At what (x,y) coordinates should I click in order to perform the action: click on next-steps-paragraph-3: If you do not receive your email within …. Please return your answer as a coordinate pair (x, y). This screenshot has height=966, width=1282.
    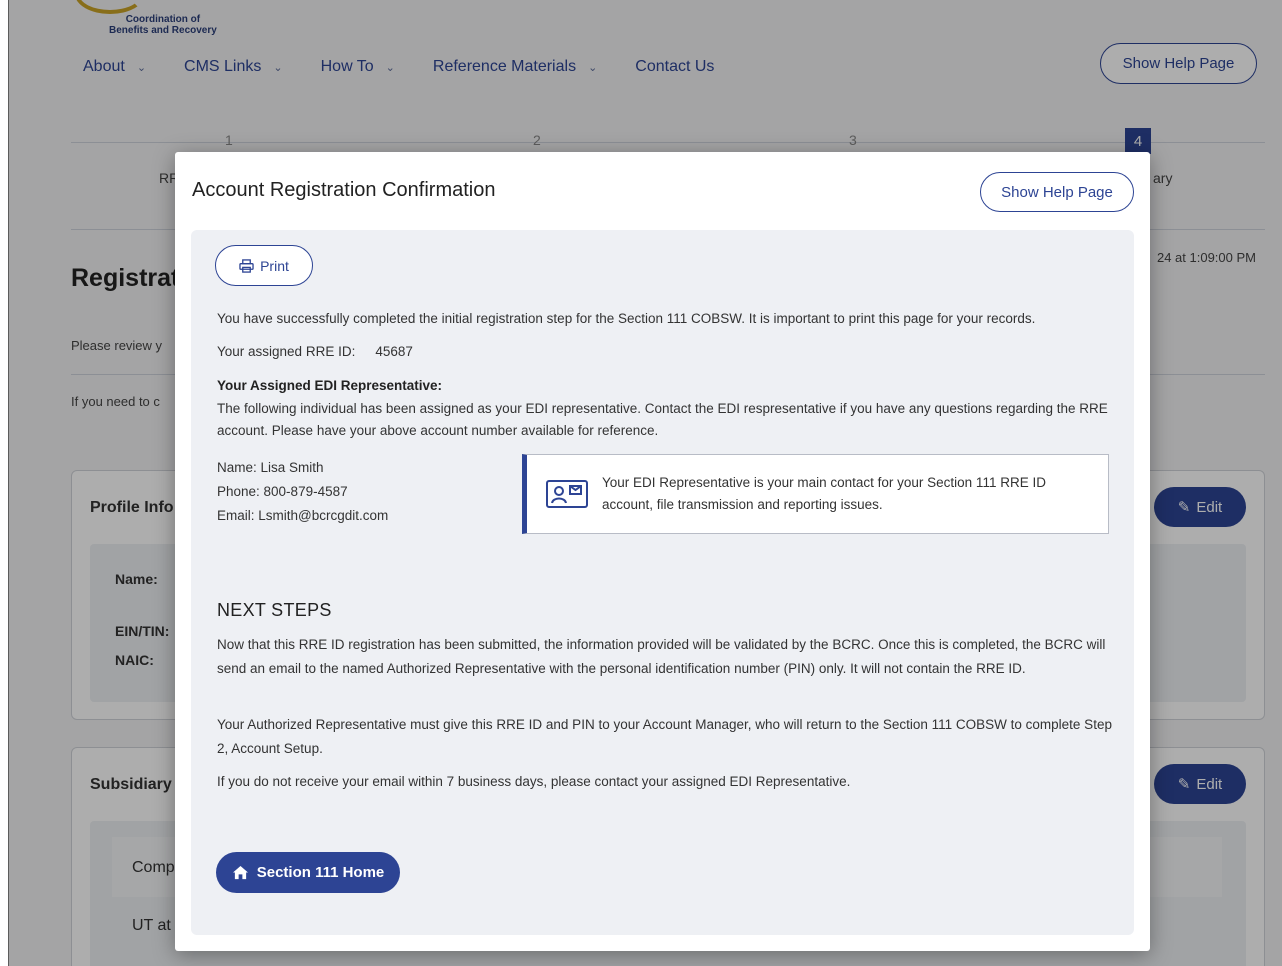
    Looking at the image, I should click on (534, 781).